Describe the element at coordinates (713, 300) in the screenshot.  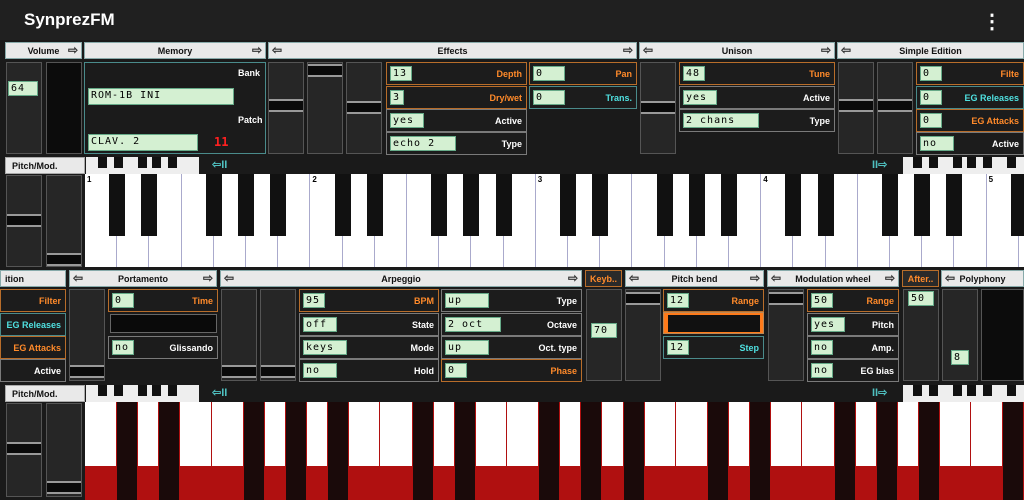
I see `pitch-bend-range: 12 Range` at that location.